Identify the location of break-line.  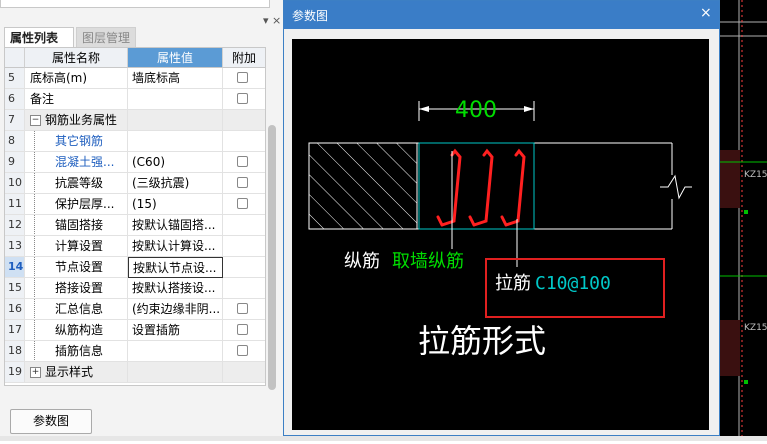
(676, 187).